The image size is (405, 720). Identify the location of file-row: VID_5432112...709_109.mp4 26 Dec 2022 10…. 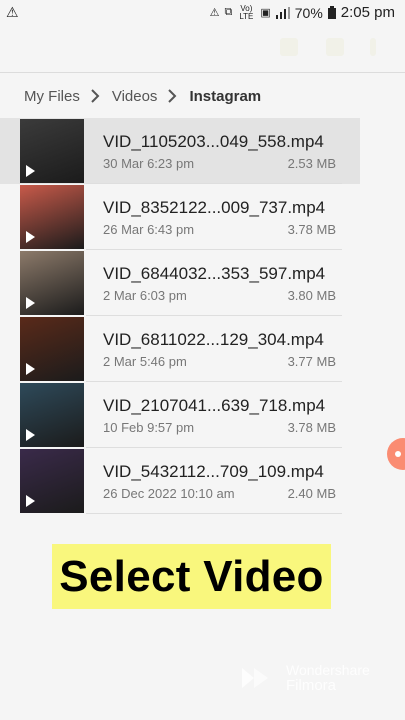
(180, 481).